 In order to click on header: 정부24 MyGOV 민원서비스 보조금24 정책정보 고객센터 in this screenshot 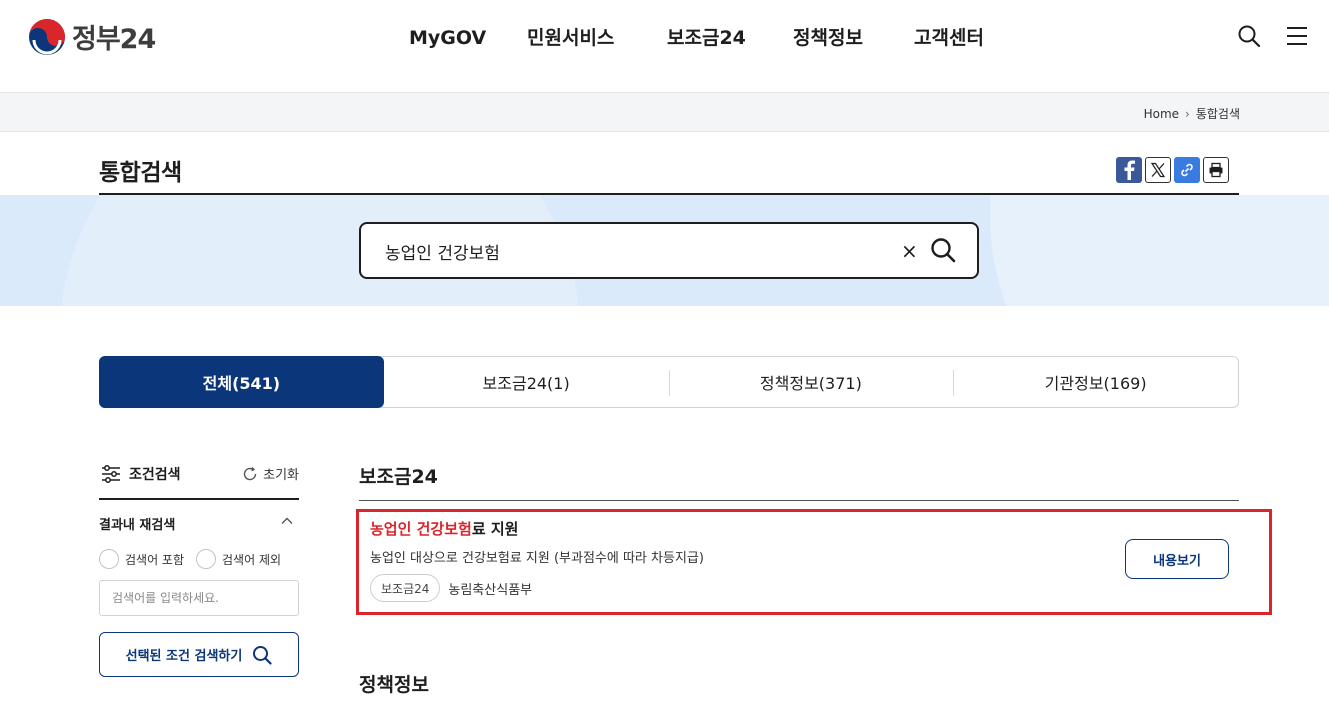, I will do `click(664, 46)`.